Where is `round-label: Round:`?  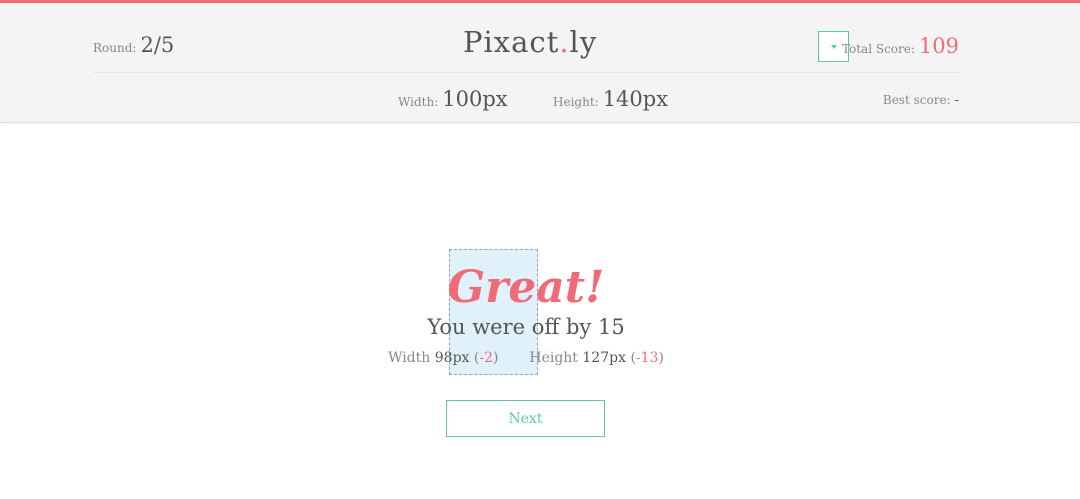 round-label: Round: is located at coordinates (115, 48).